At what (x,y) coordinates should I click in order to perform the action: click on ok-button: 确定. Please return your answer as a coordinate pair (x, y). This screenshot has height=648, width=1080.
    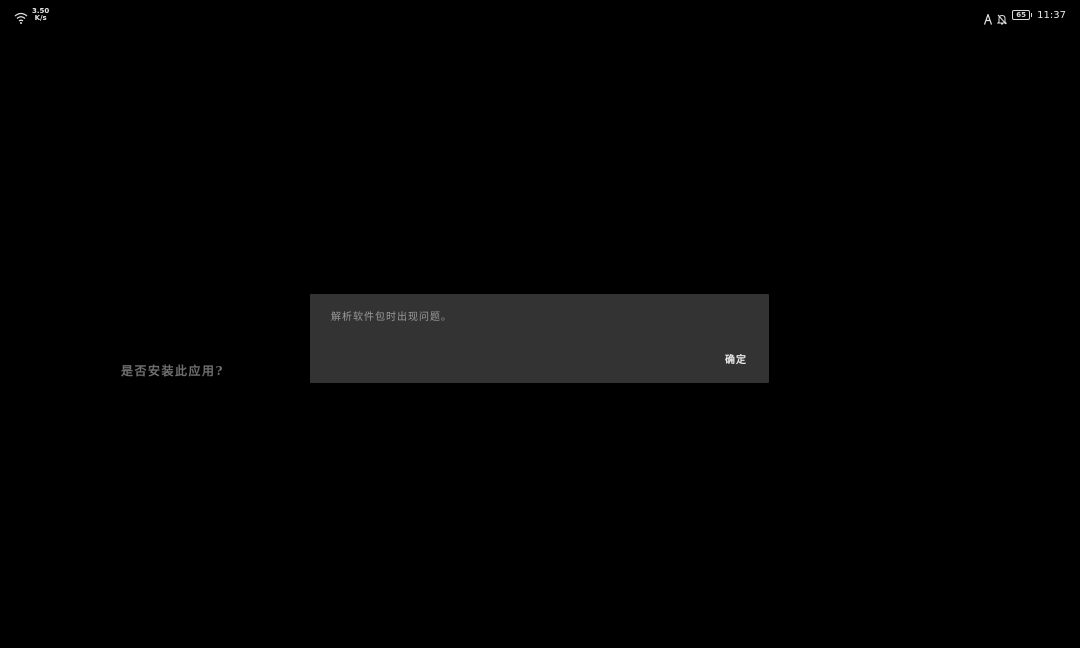
    Looking at the image, I should click on (736, 358).